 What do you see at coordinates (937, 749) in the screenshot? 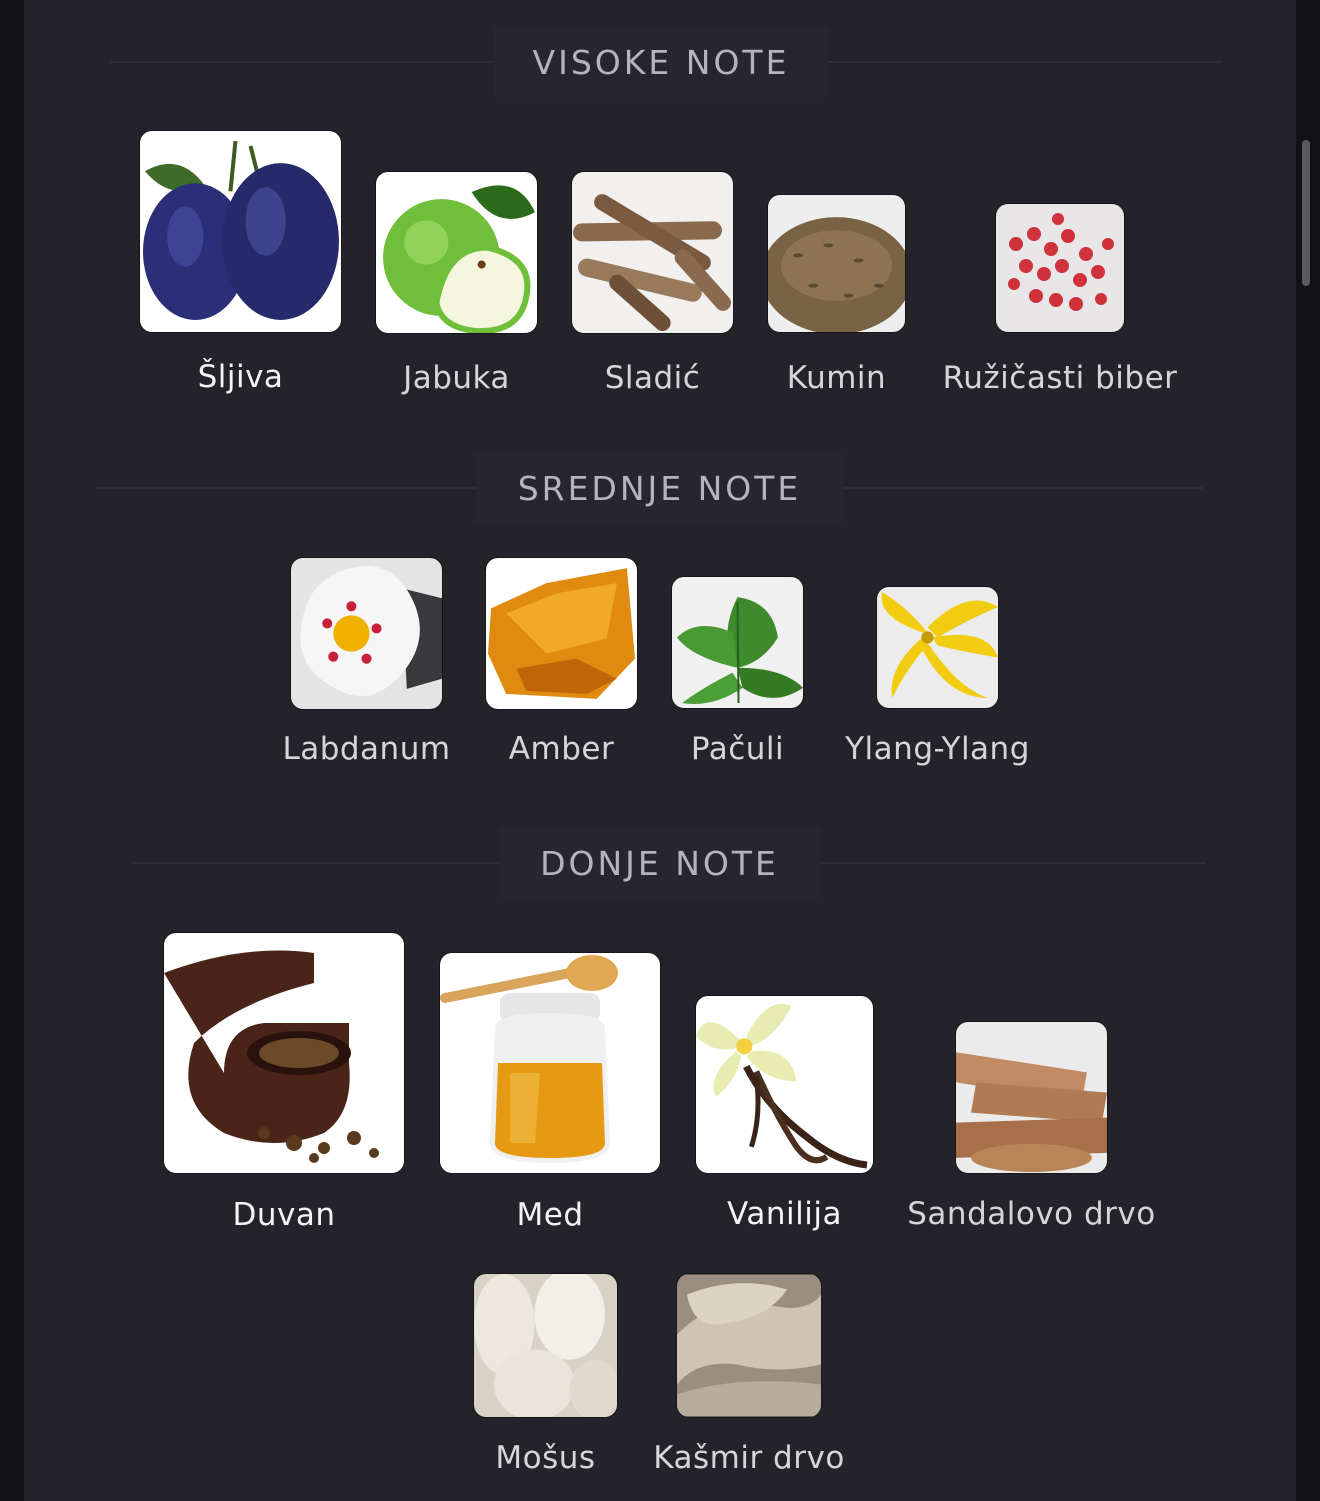
I see `note-label: Ylang-Ylang` at bounding box center [937, 749].